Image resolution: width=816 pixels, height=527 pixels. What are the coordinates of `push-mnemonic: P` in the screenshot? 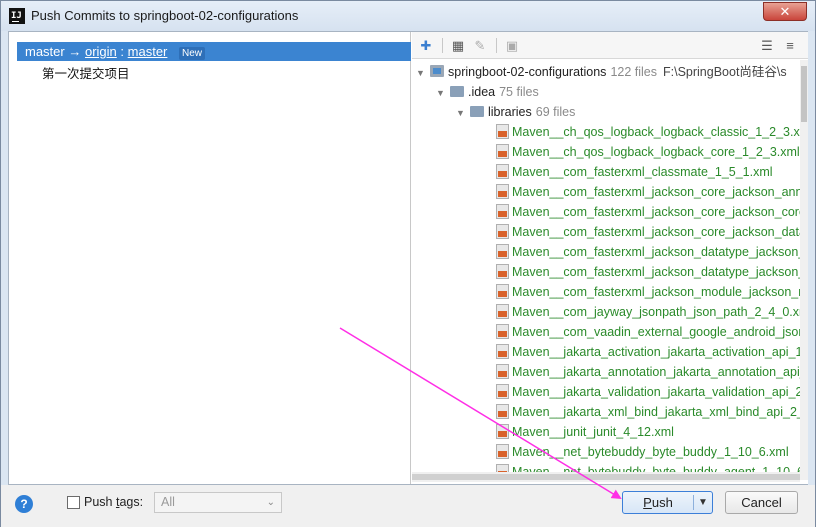 It's located at (647, 502).